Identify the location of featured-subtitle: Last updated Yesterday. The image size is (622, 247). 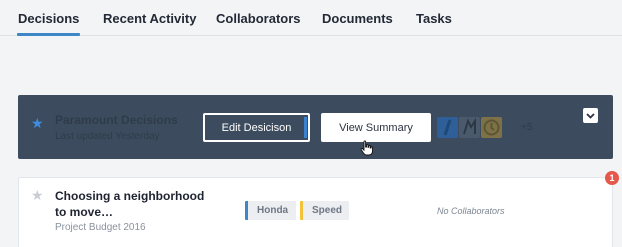
(107, 136).